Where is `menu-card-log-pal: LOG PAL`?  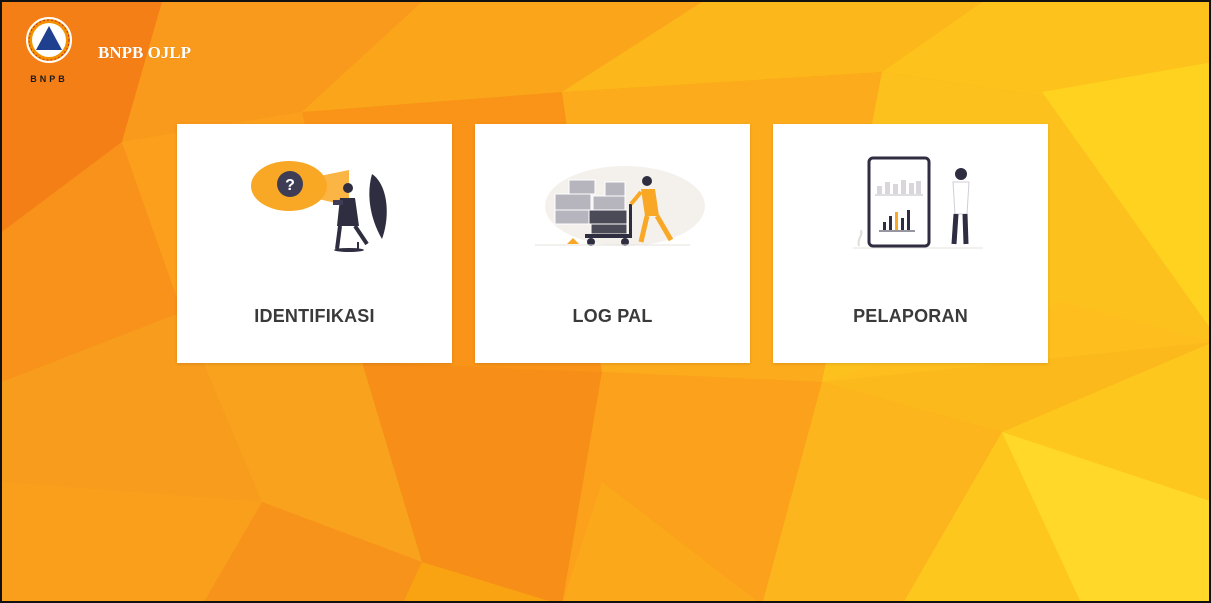 menu-card-log-pal: LOG PAL is located at coordinates (612, 243).